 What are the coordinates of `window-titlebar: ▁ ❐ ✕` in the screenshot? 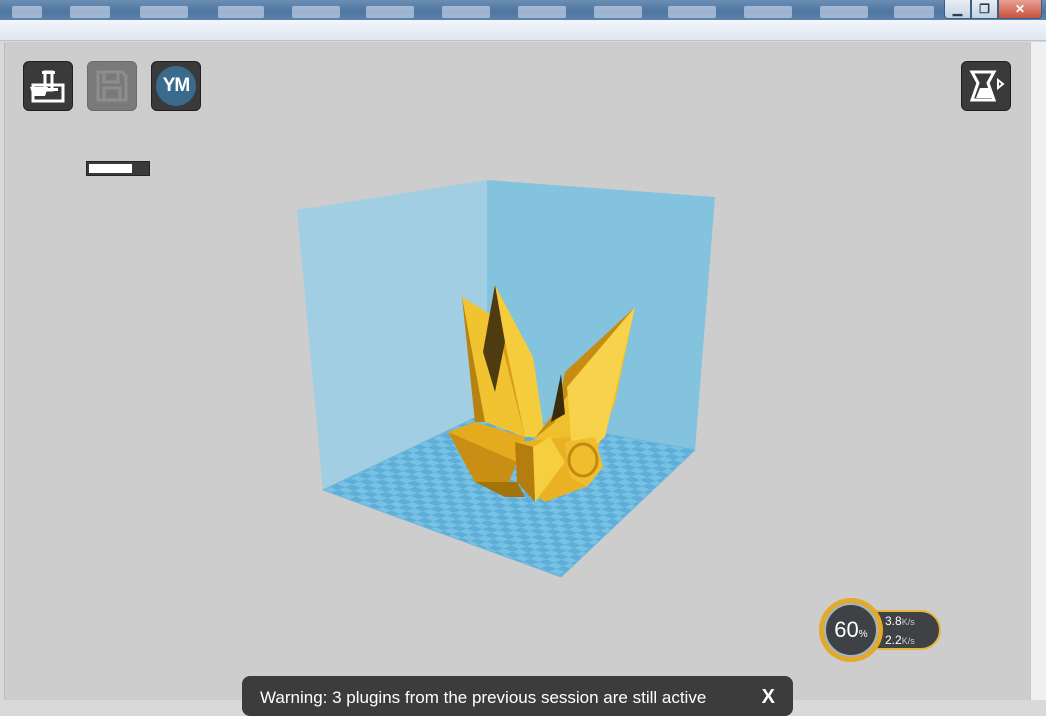 It's located at (523, 10).